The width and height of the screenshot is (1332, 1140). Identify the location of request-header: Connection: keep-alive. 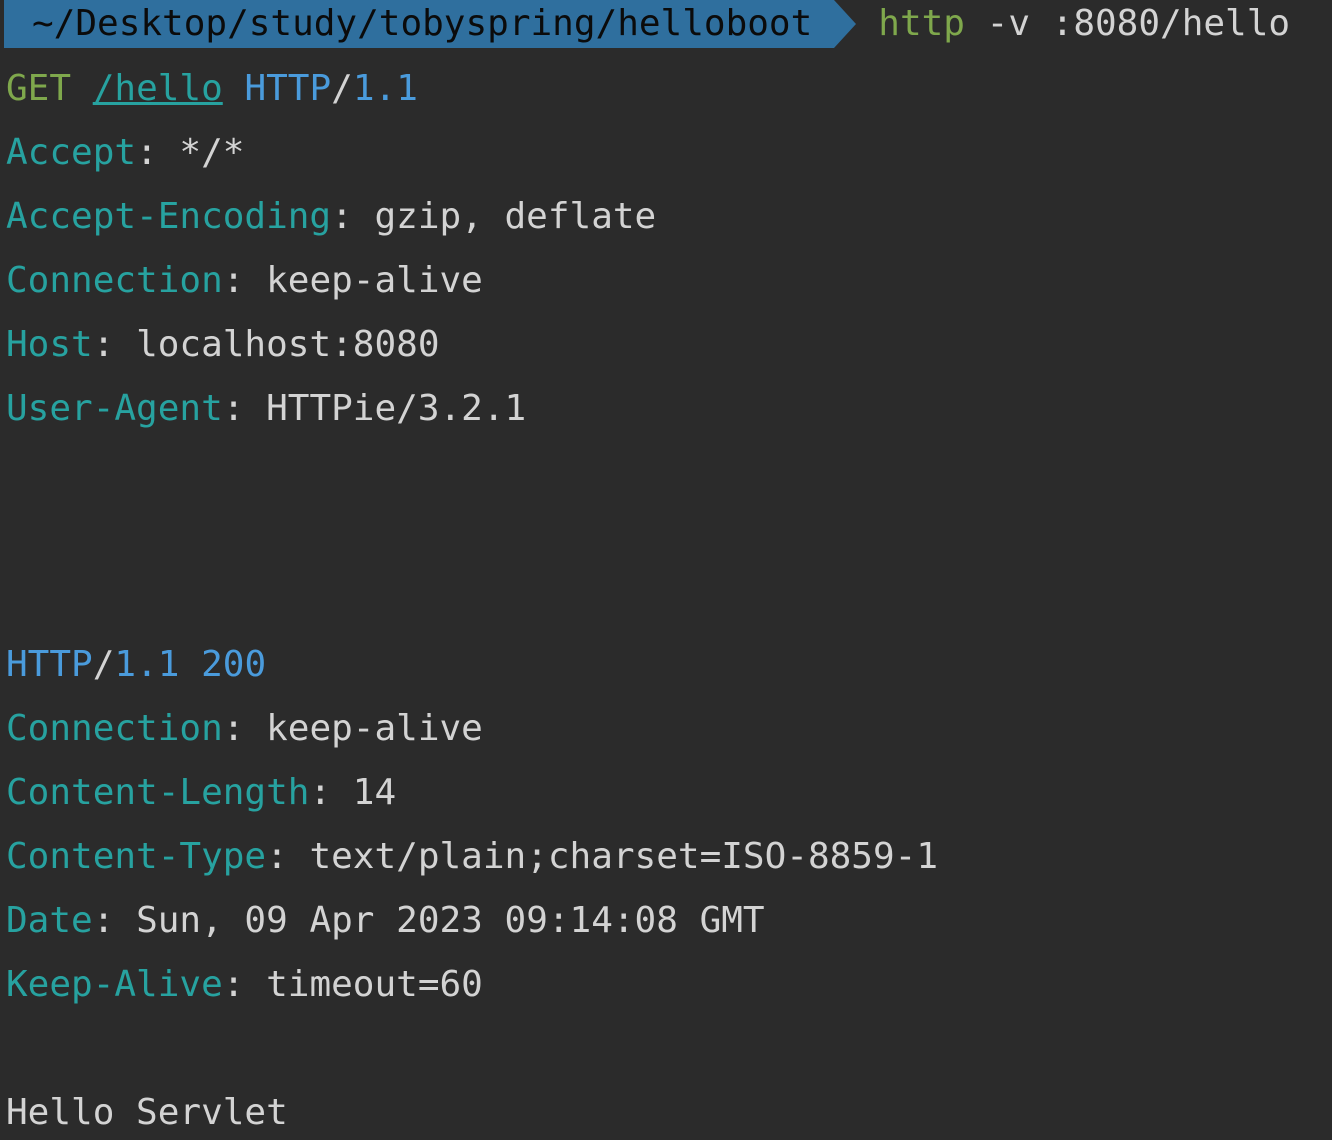
(244, 280).